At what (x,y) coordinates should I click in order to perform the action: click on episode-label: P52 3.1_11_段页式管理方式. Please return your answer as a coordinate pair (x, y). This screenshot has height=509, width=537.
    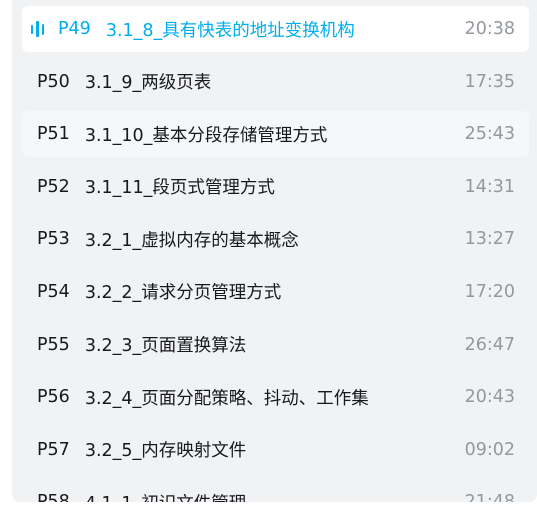
    Looking at the image, I should click on (148, 186).